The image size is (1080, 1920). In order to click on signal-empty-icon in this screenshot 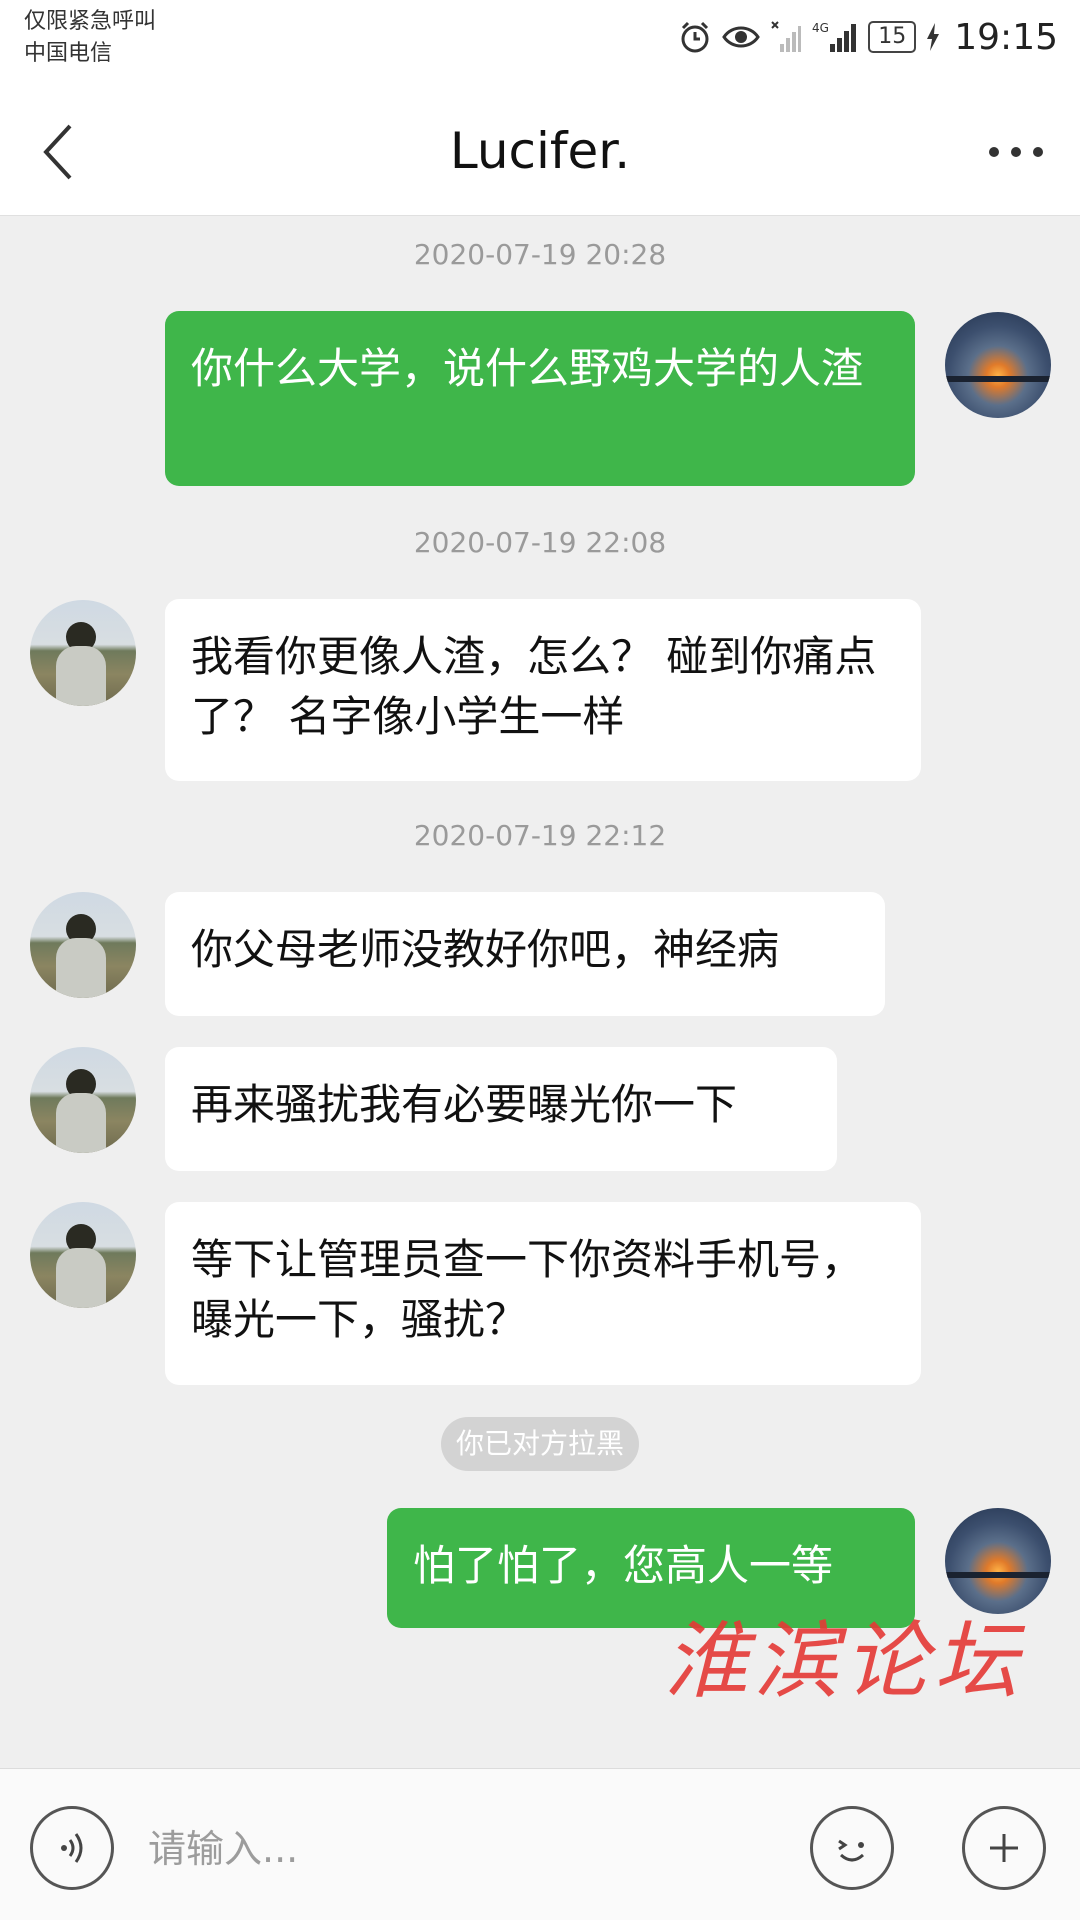, I will do `click(786, 37)`.